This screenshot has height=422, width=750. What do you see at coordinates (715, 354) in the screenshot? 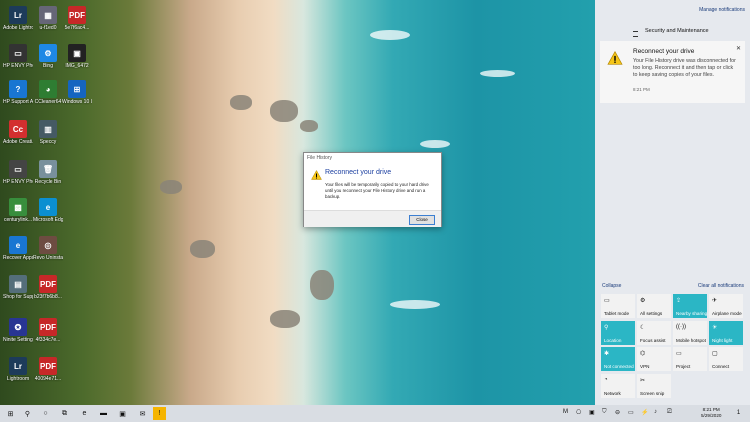
I see `tile-icon: ▢` at bounding box center [715, 354].